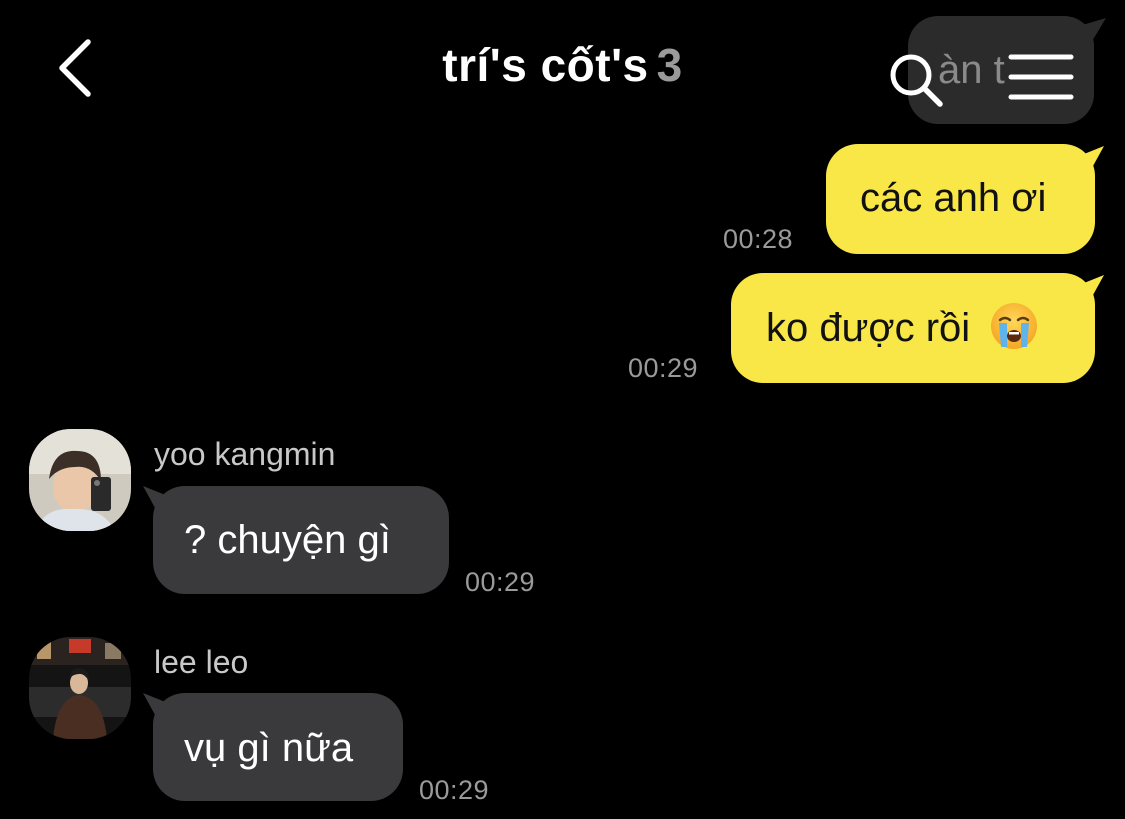 The height and width of the screenshot is (819, 1125). Describe the element at coordinates (758, 239) in the screenshot. I see `message-timestamp: 00:28` at that location.